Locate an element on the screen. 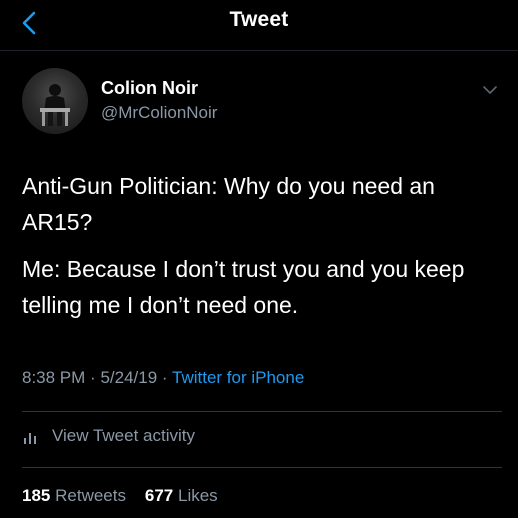 This screenshot has width=518, height=518. retweets-stat: 185 Retweets is located at coordinates (76, 495).